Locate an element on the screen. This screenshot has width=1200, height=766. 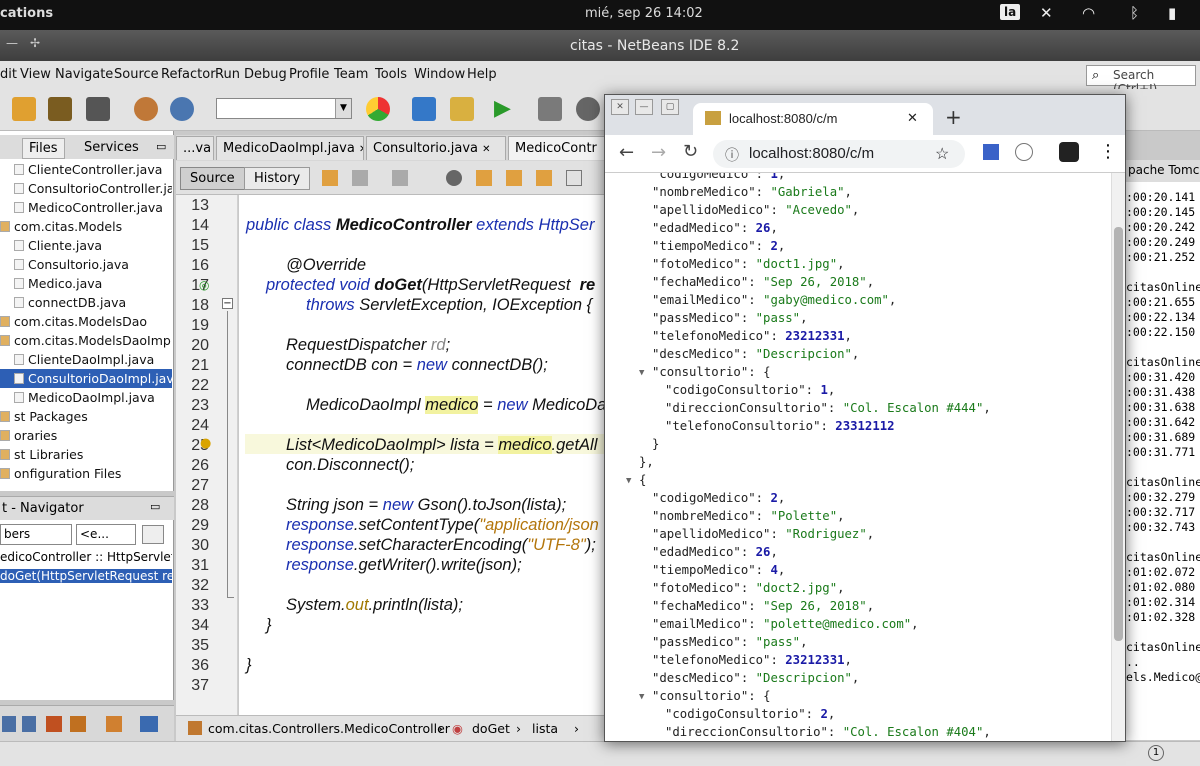
scrollbar is located at coordinates (1118, 457).